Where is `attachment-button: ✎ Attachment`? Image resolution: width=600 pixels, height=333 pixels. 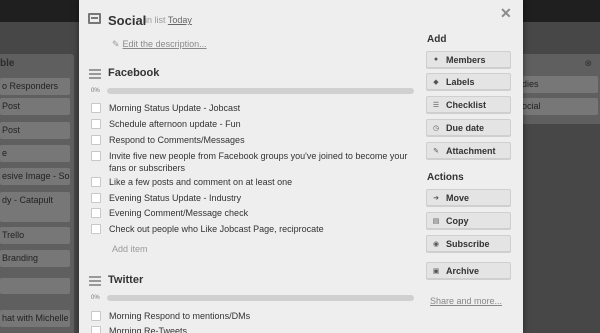 attachment-button: ✎ Attachment is located at coordinates (468, 150).